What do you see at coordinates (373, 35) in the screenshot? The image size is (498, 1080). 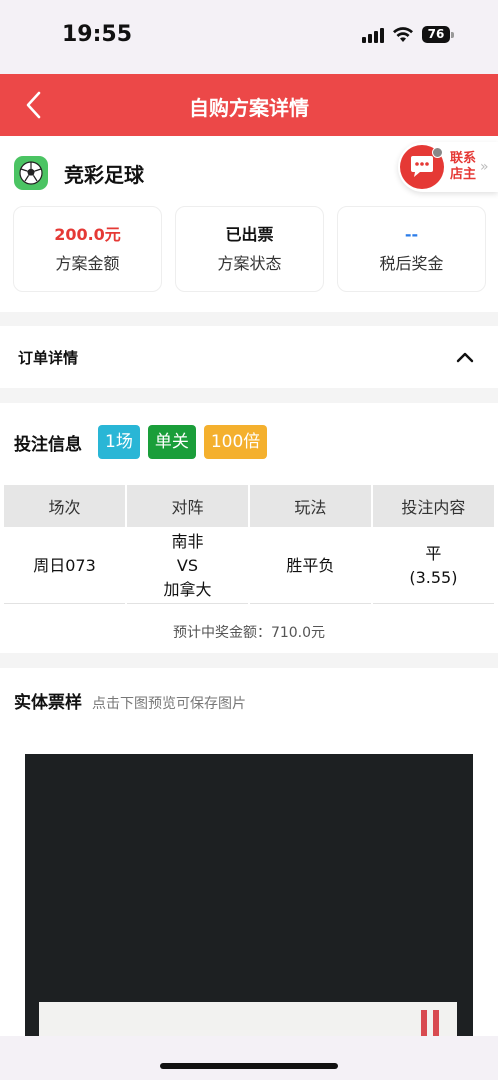 I see `signal-icon` at bounding box center [373, 35].